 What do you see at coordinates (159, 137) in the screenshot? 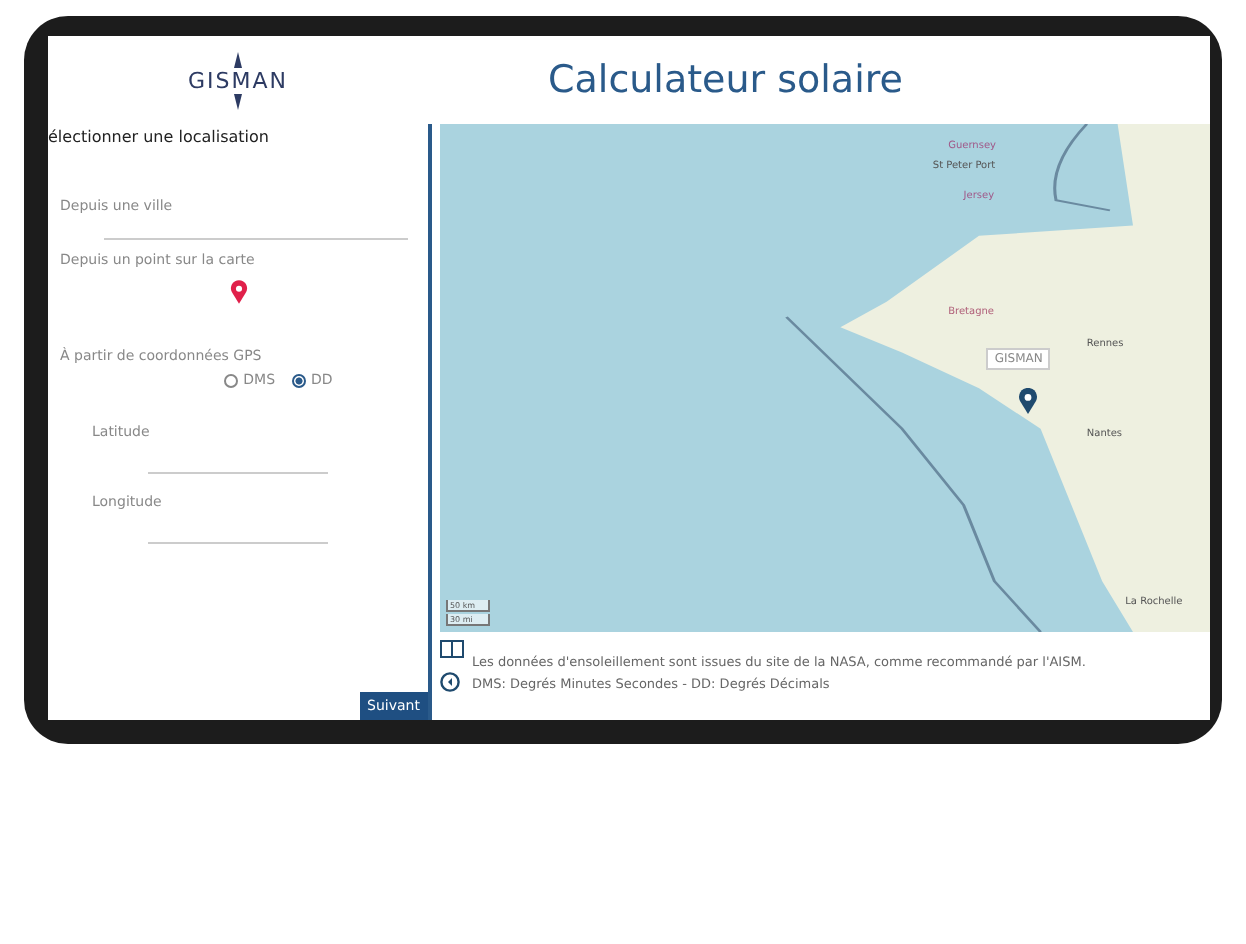
I see `section-heading: électionner une localisation` at bounding box center [159, 137].